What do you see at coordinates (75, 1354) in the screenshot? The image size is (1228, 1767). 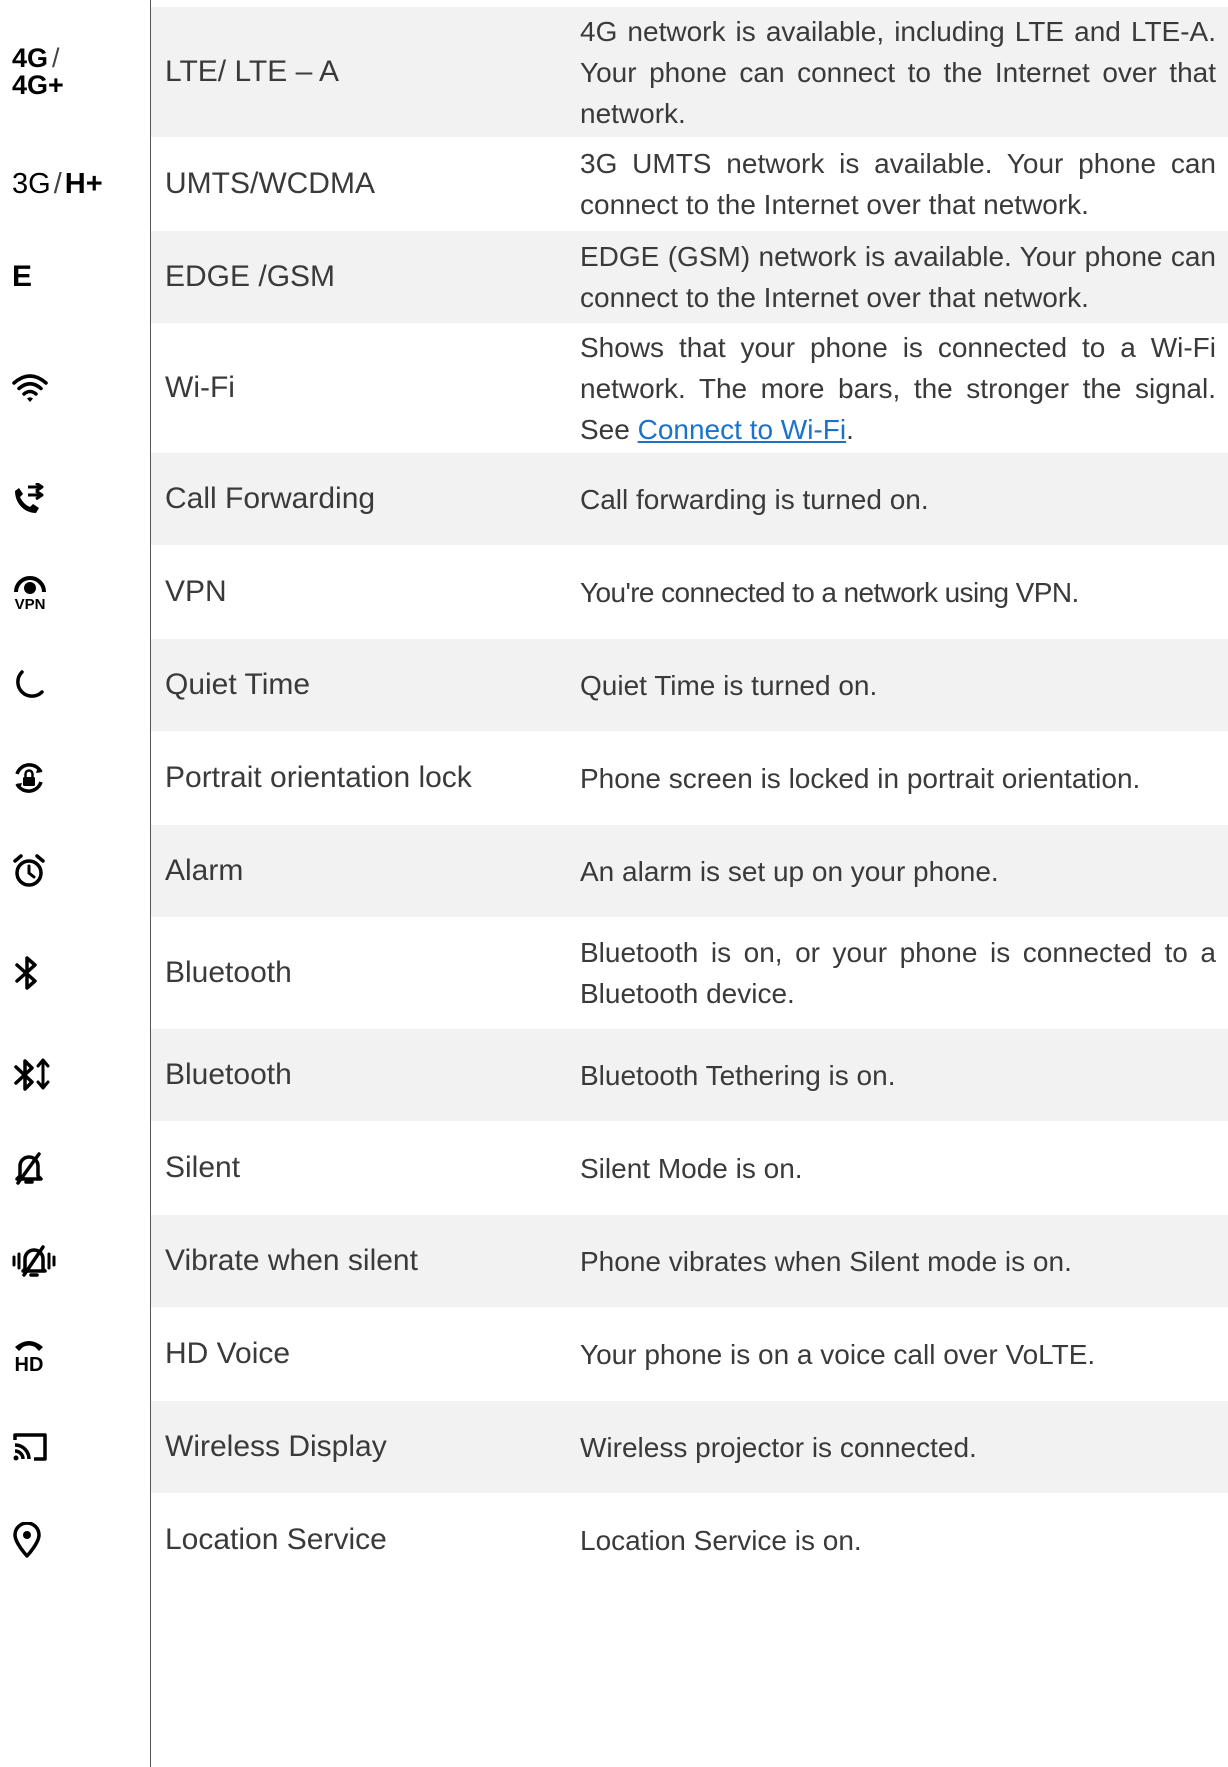 I see `hd-voice-icon: HD` at bounding box center [75, 1354].